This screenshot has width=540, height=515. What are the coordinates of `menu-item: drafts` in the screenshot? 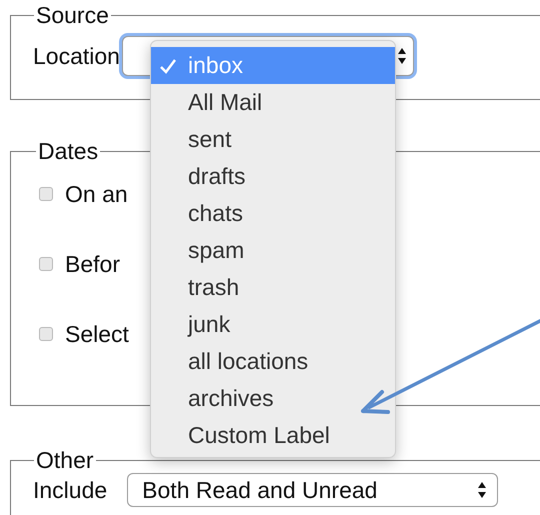 It's located at (273, 176).